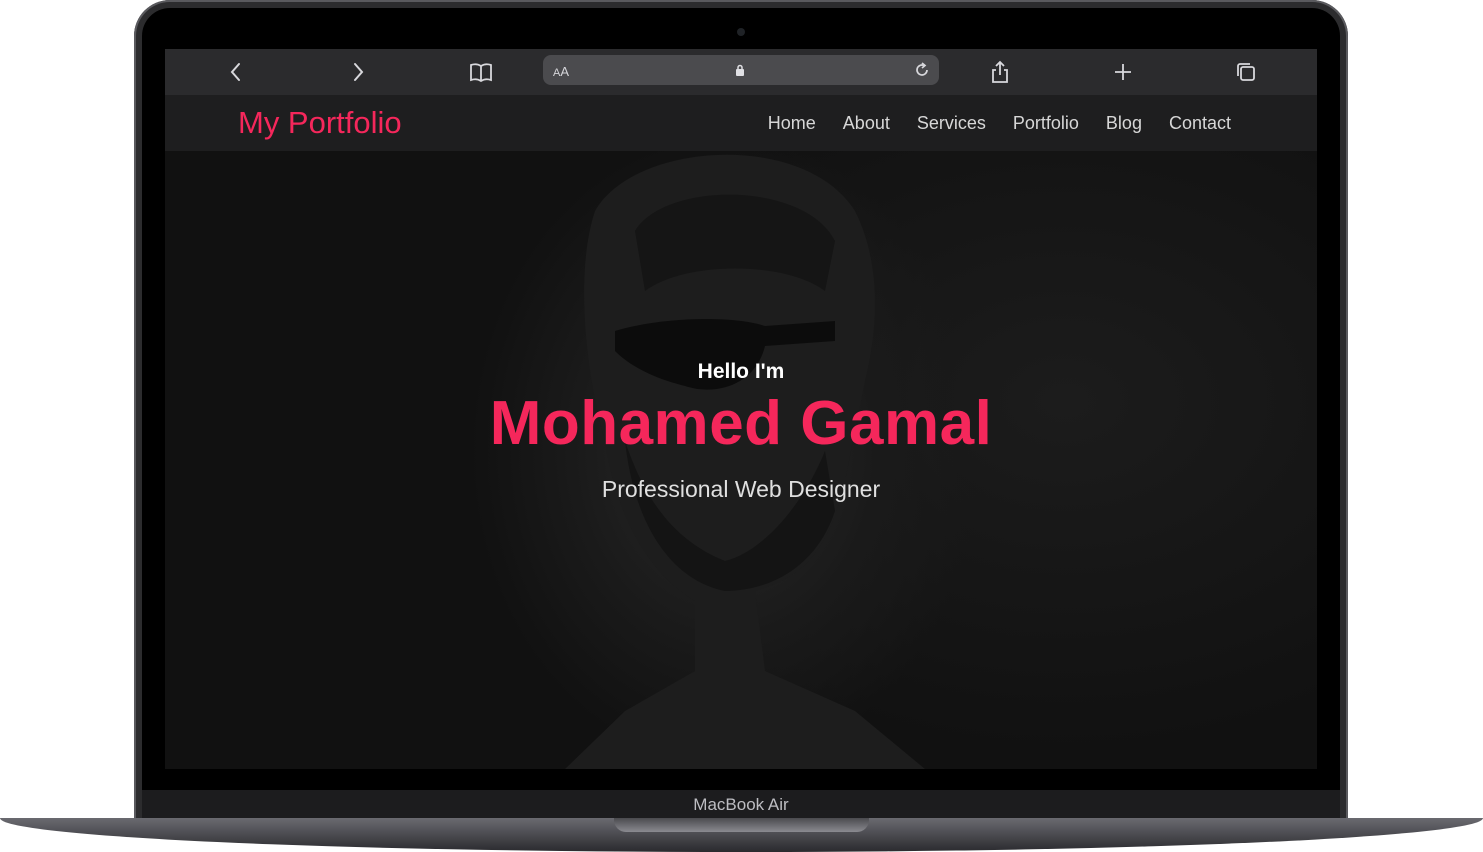  I want to click on share-icon, so click(1000, 71).